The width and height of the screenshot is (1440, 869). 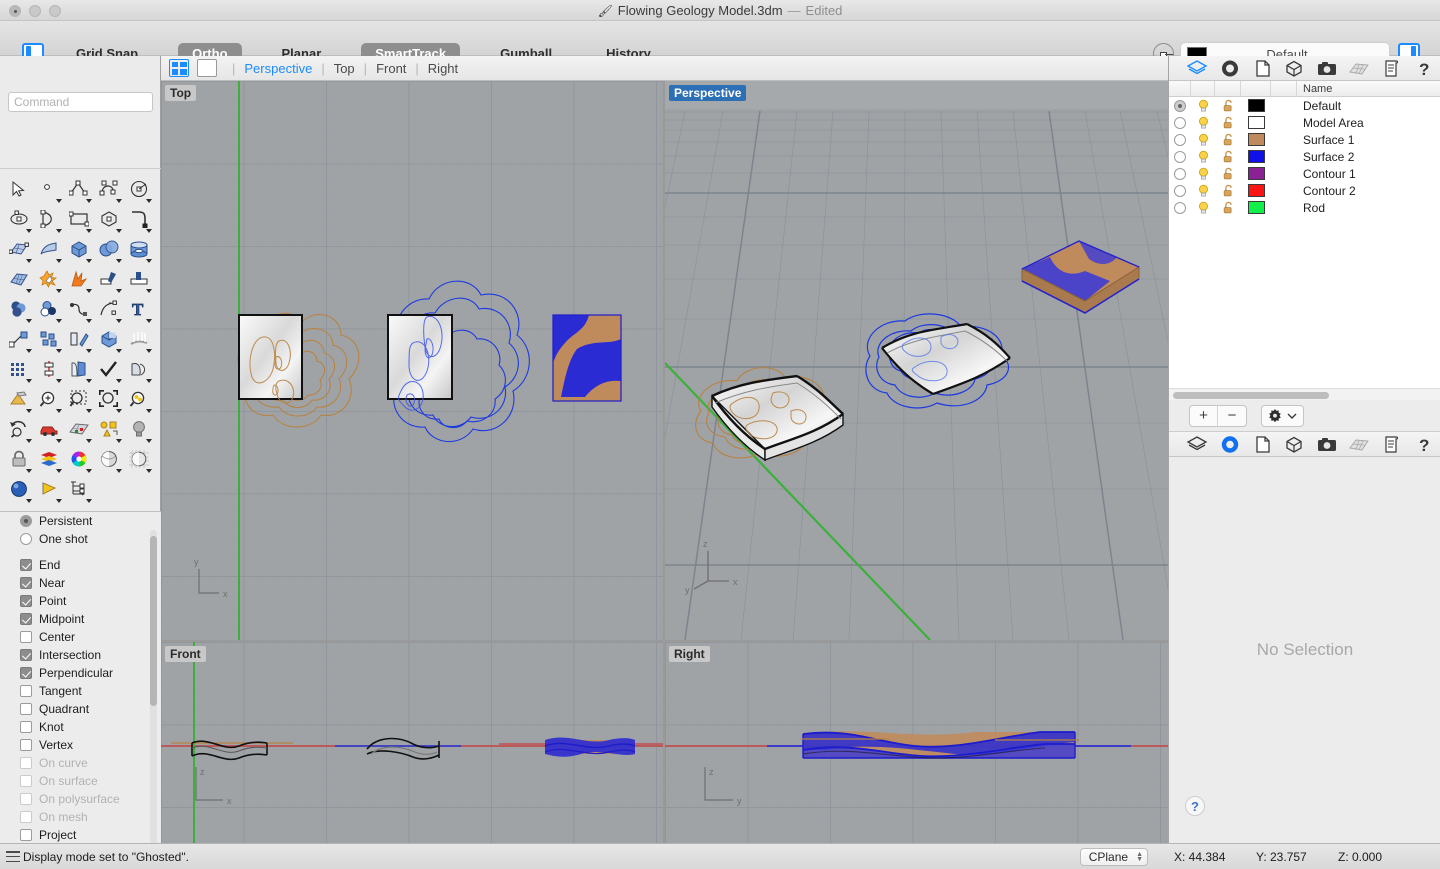 I want to click on tool-mesh-icon, so click(x=19, y=279).